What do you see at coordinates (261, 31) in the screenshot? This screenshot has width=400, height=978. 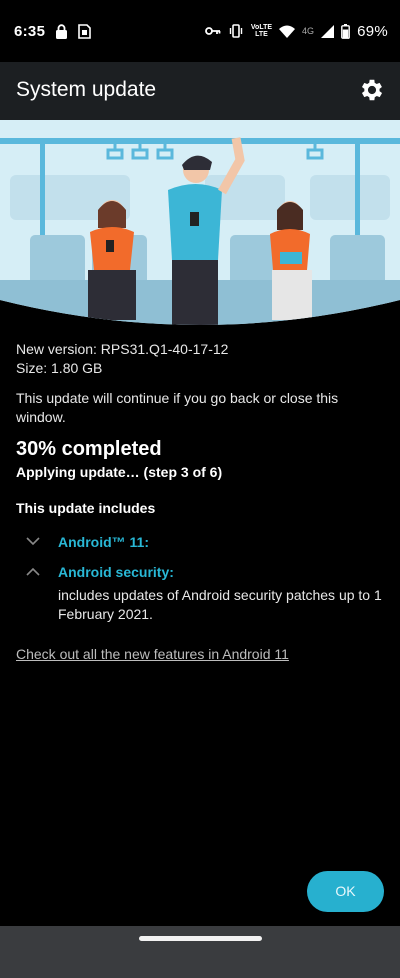 I see `network-label: VoLTE LTE` at bounding box center [261, 31].